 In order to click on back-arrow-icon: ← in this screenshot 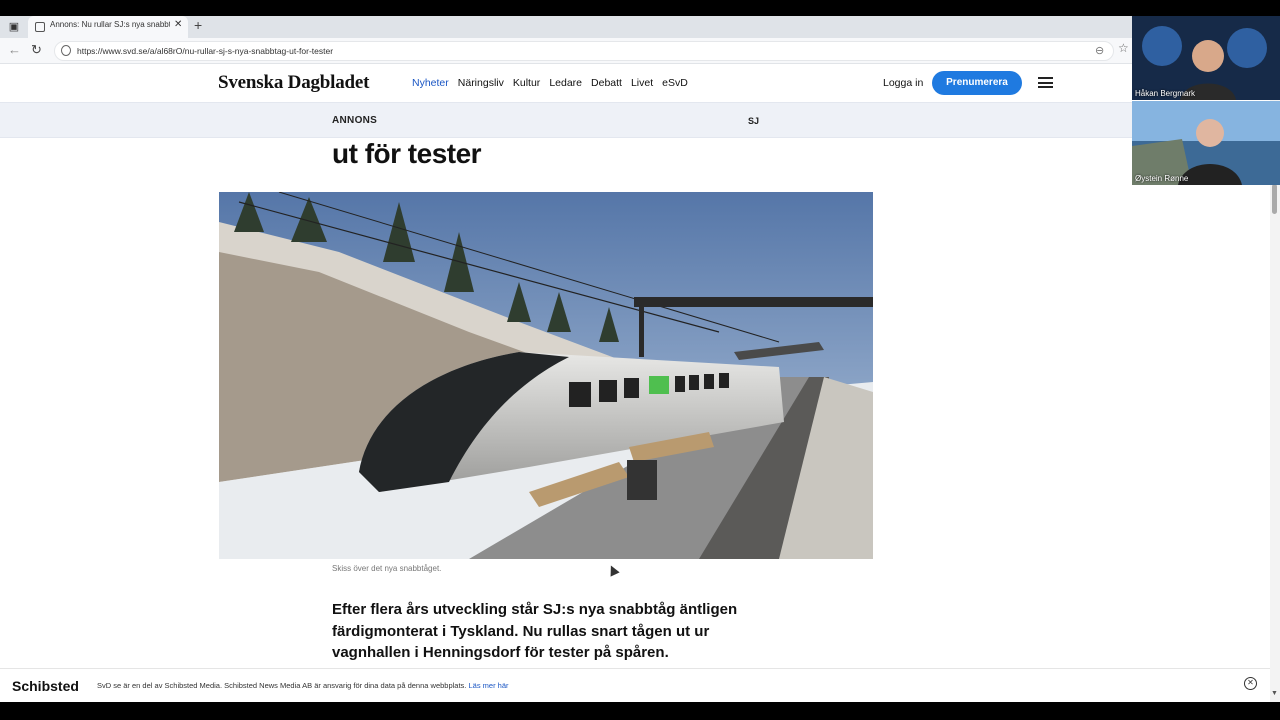, I will do `click(14, 49)`.